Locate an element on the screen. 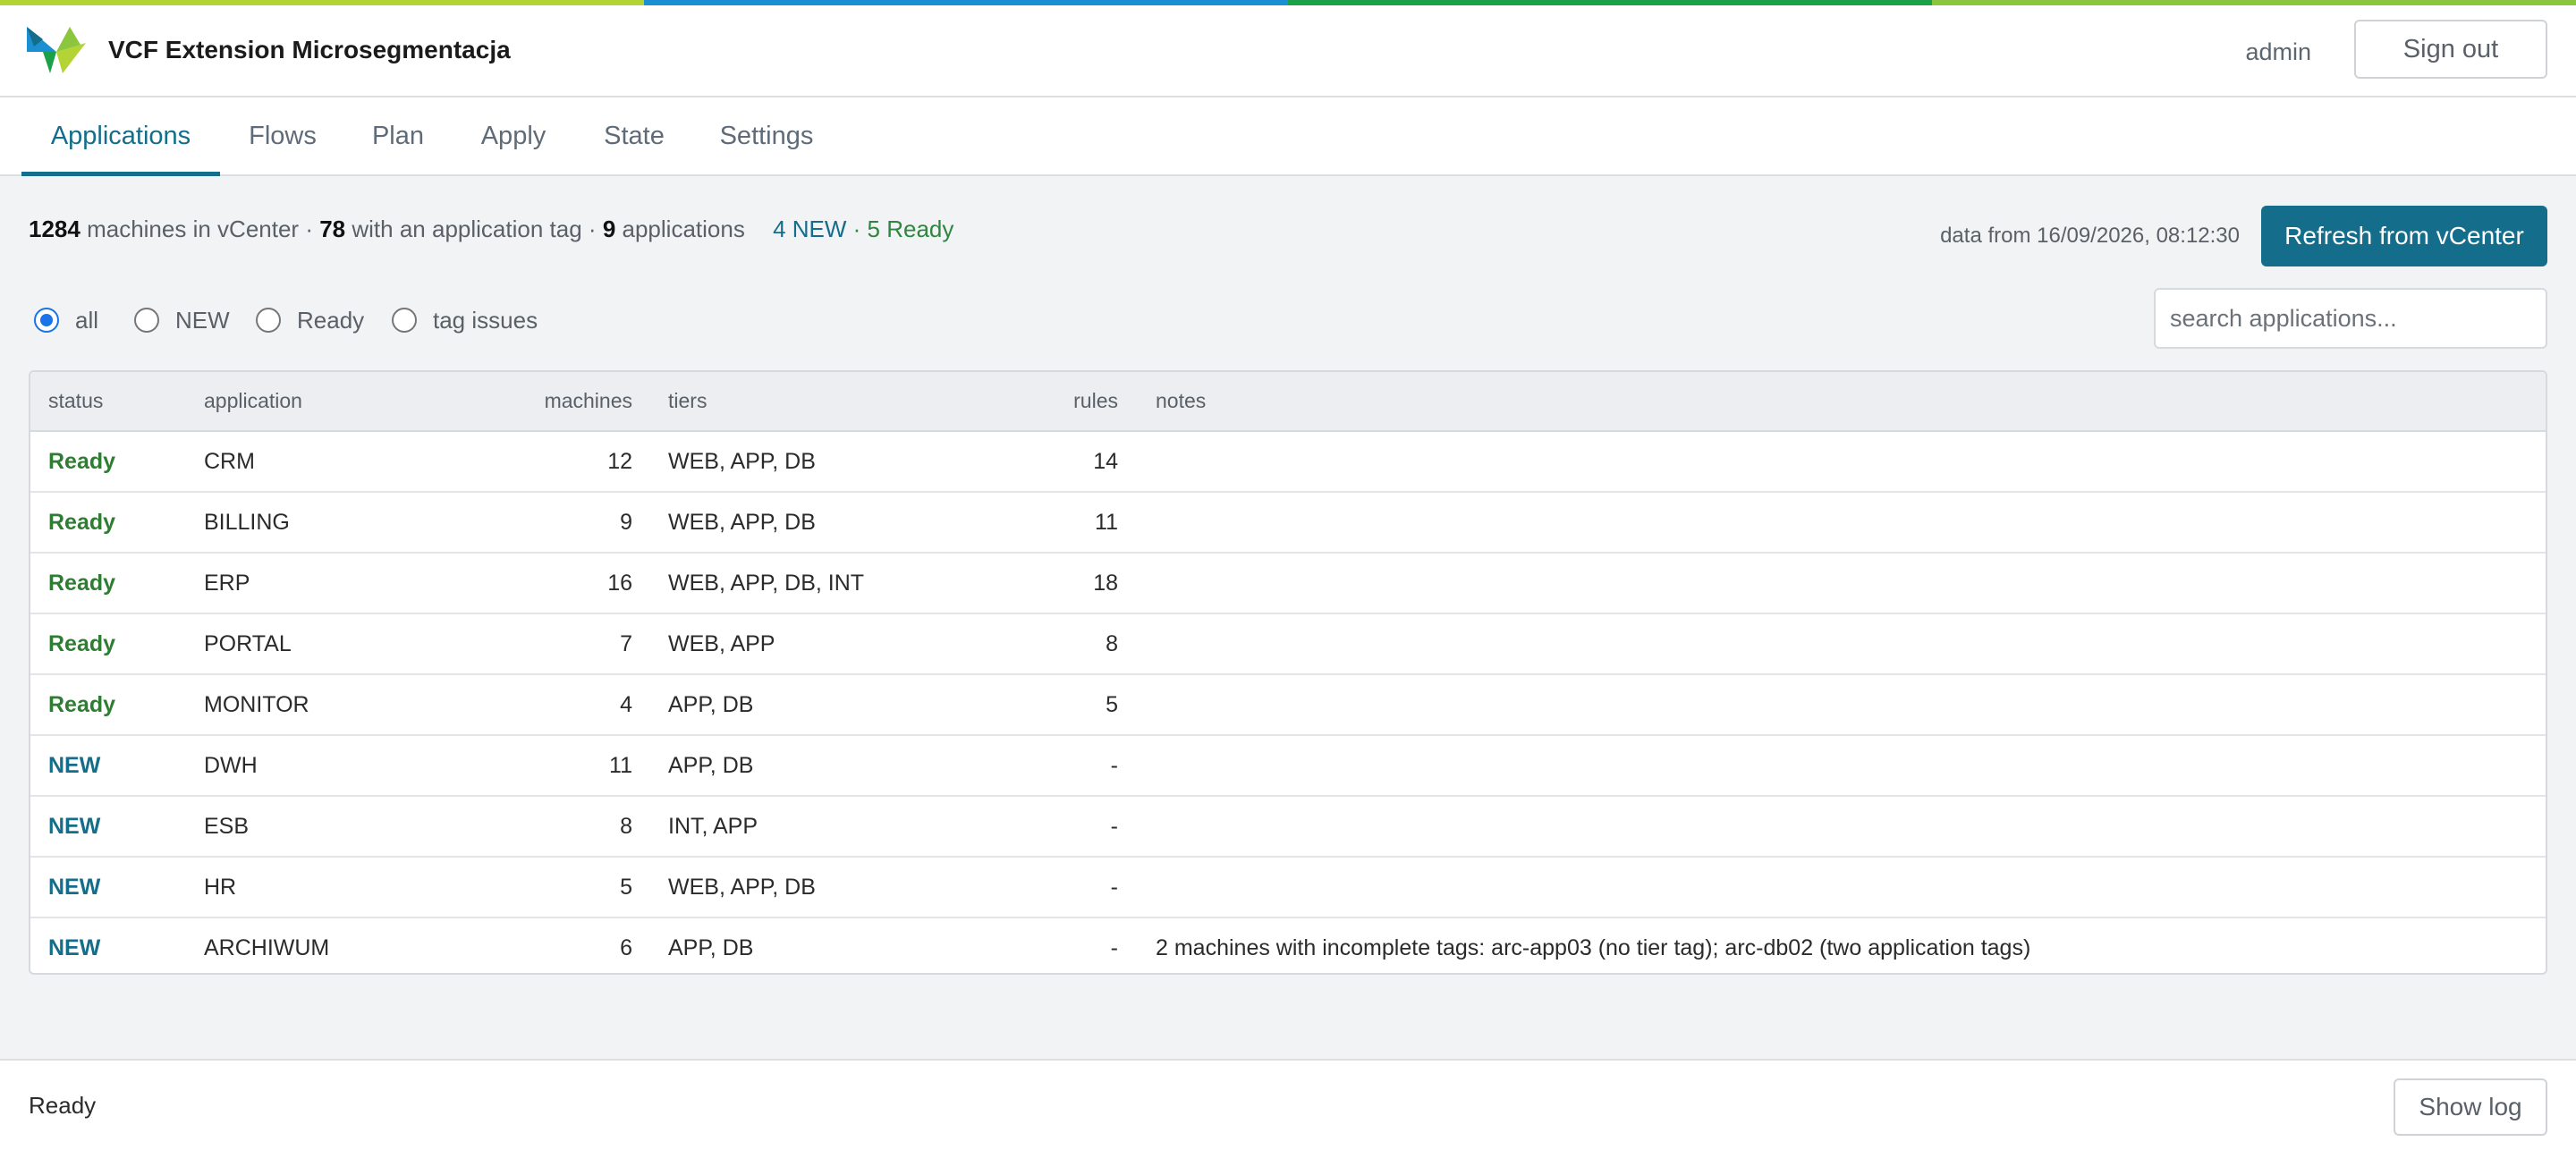 This screenshot has width=2576, height=1150. column-header-notes: notes is located at coordinates (1834, 402).